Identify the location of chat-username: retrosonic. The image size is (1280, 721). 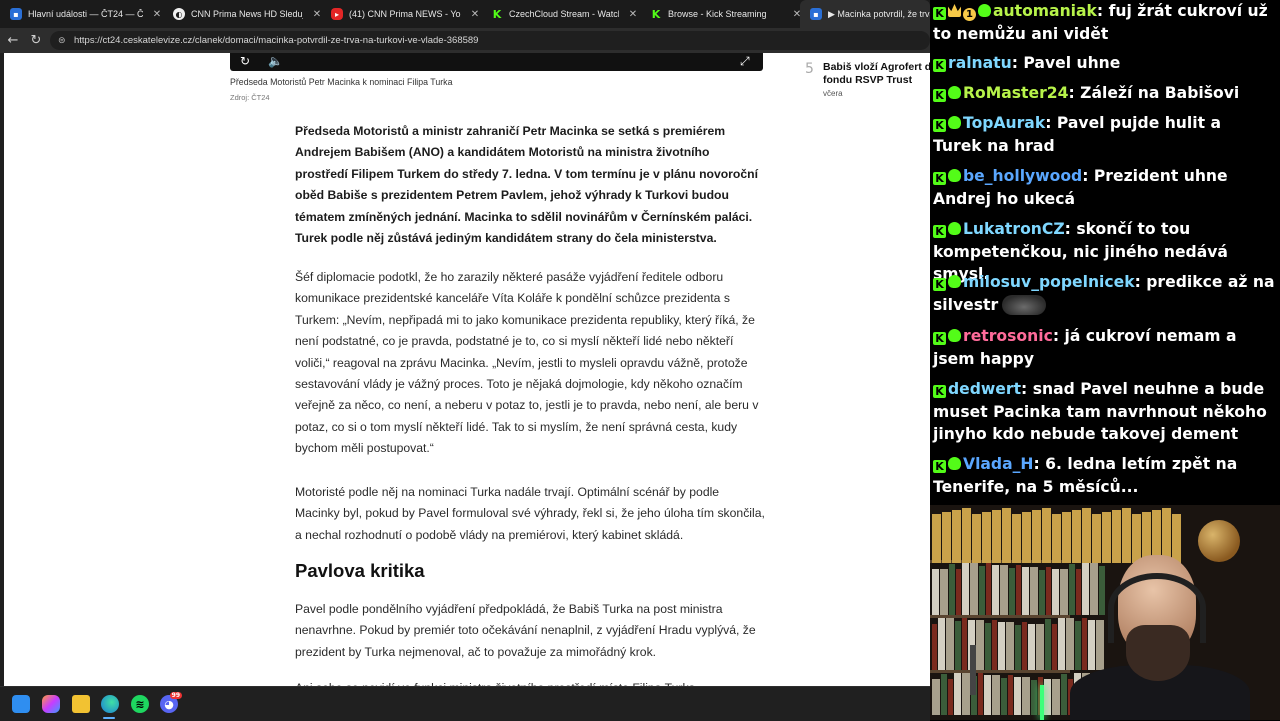
(1008, 336).